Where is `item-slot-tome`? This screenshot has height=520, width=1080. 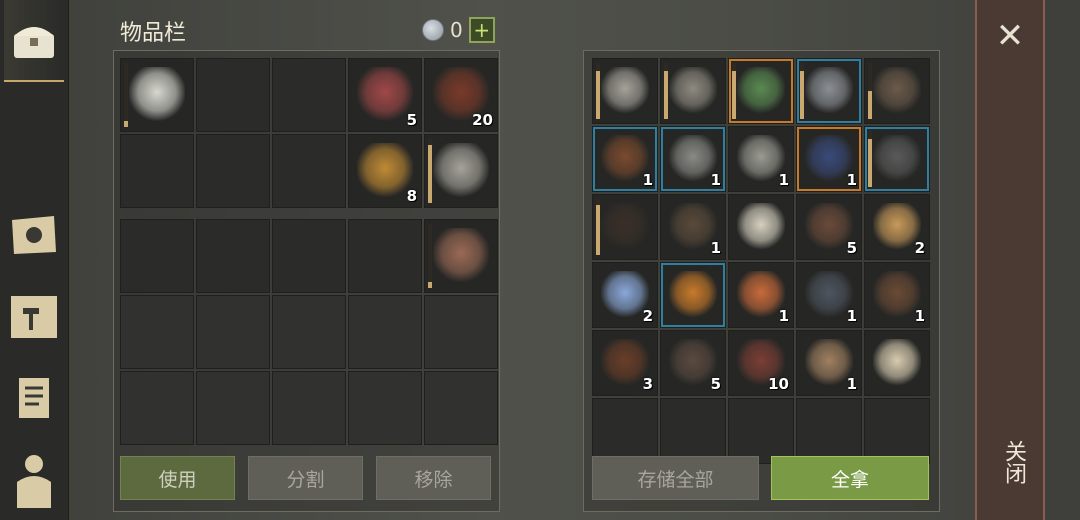
item-slot-tome is located at coordinates (693, 295).